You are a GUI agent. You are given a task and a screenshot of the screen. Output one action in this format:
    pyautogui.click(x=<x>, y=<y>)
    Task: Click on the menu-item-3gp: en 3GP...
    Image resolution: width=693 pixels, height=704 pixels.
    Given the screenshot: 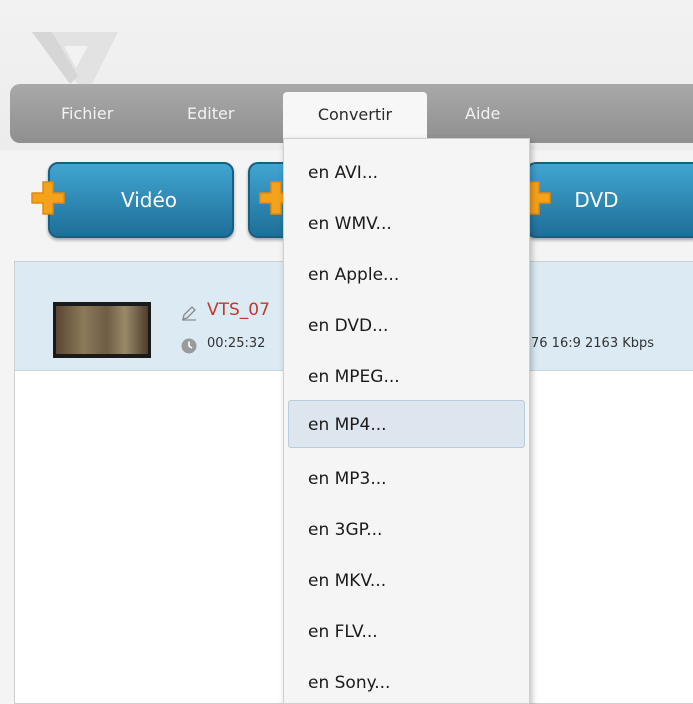 What is the action you would take?
    pyautogui.click(x=406, y=530)
    